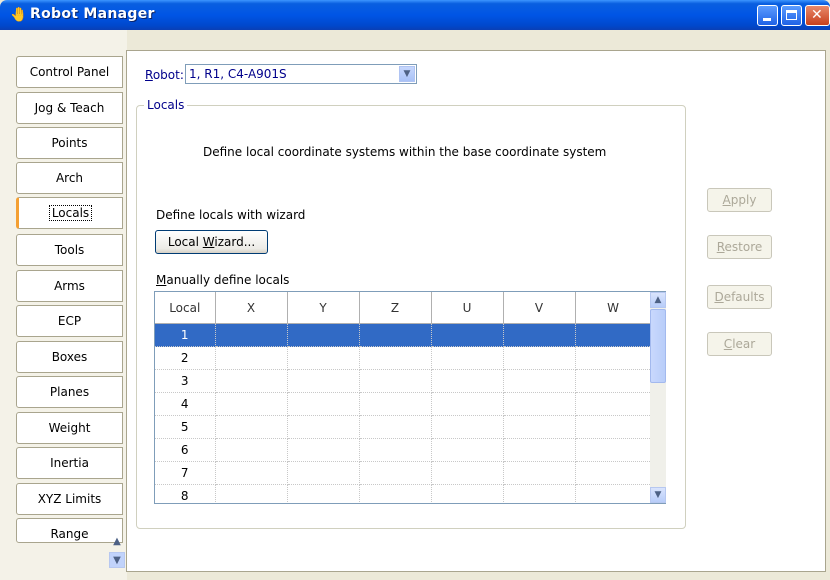  What do you see at coordinates (69, 321) in the screenshot?
I see `tab-ecp: ECP` at bounding box center [69, 321].